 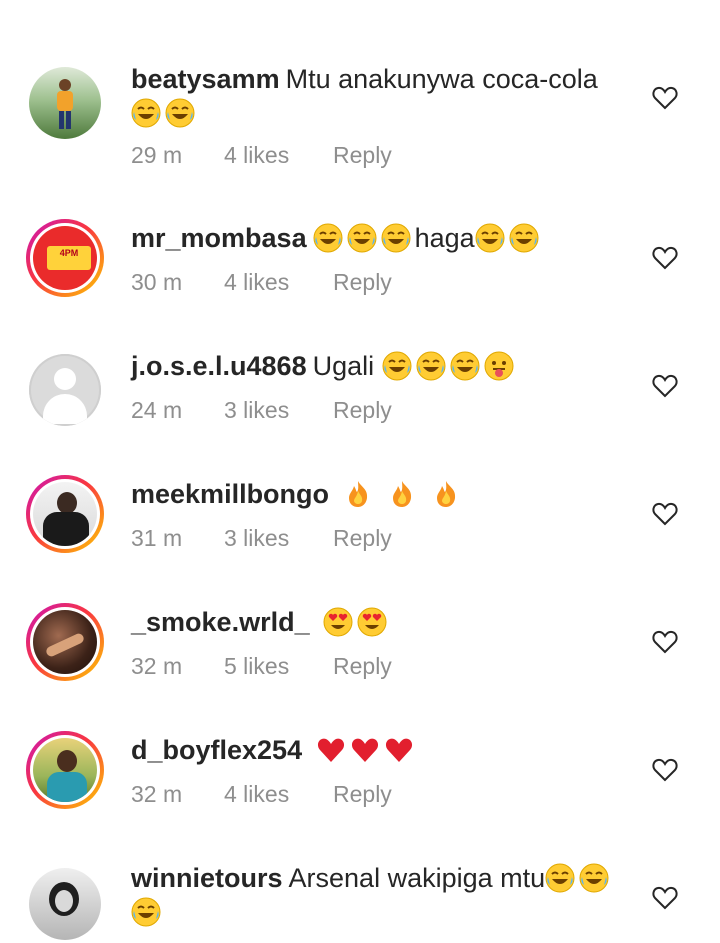 I want to click on heart-eyes-emoji-icon, so click(x=357, y=622).